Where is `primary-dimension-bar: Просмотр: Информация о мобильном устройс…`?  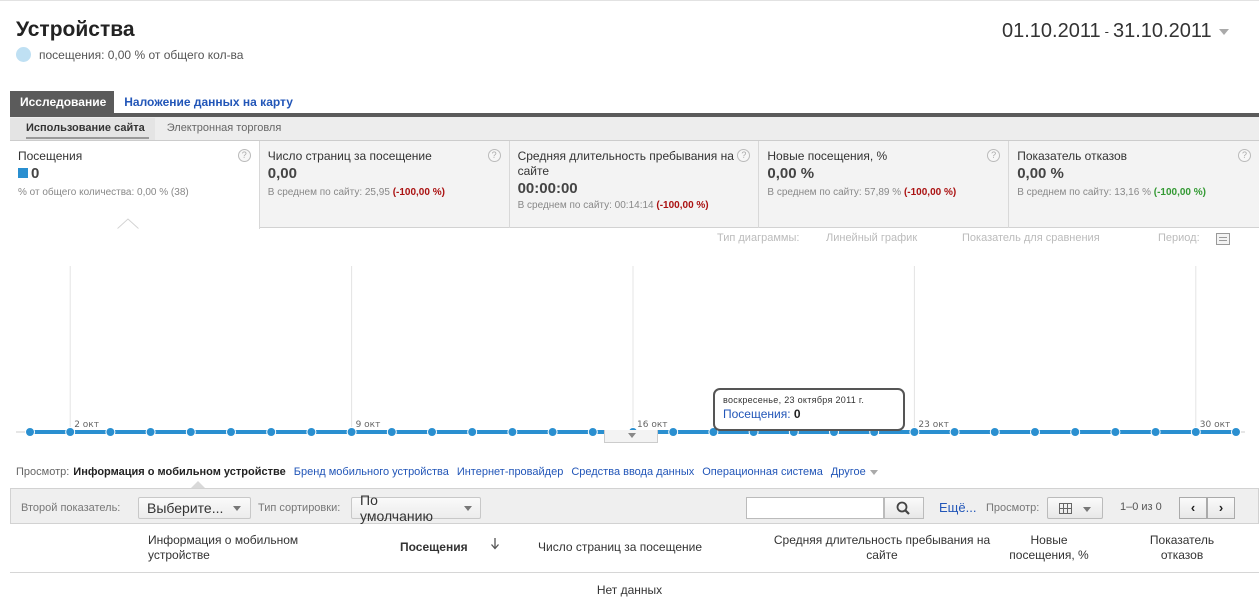
primary-dimension-bar: Просмотр: Информация о мобильном устройс… is located at coordinates (447, 472).